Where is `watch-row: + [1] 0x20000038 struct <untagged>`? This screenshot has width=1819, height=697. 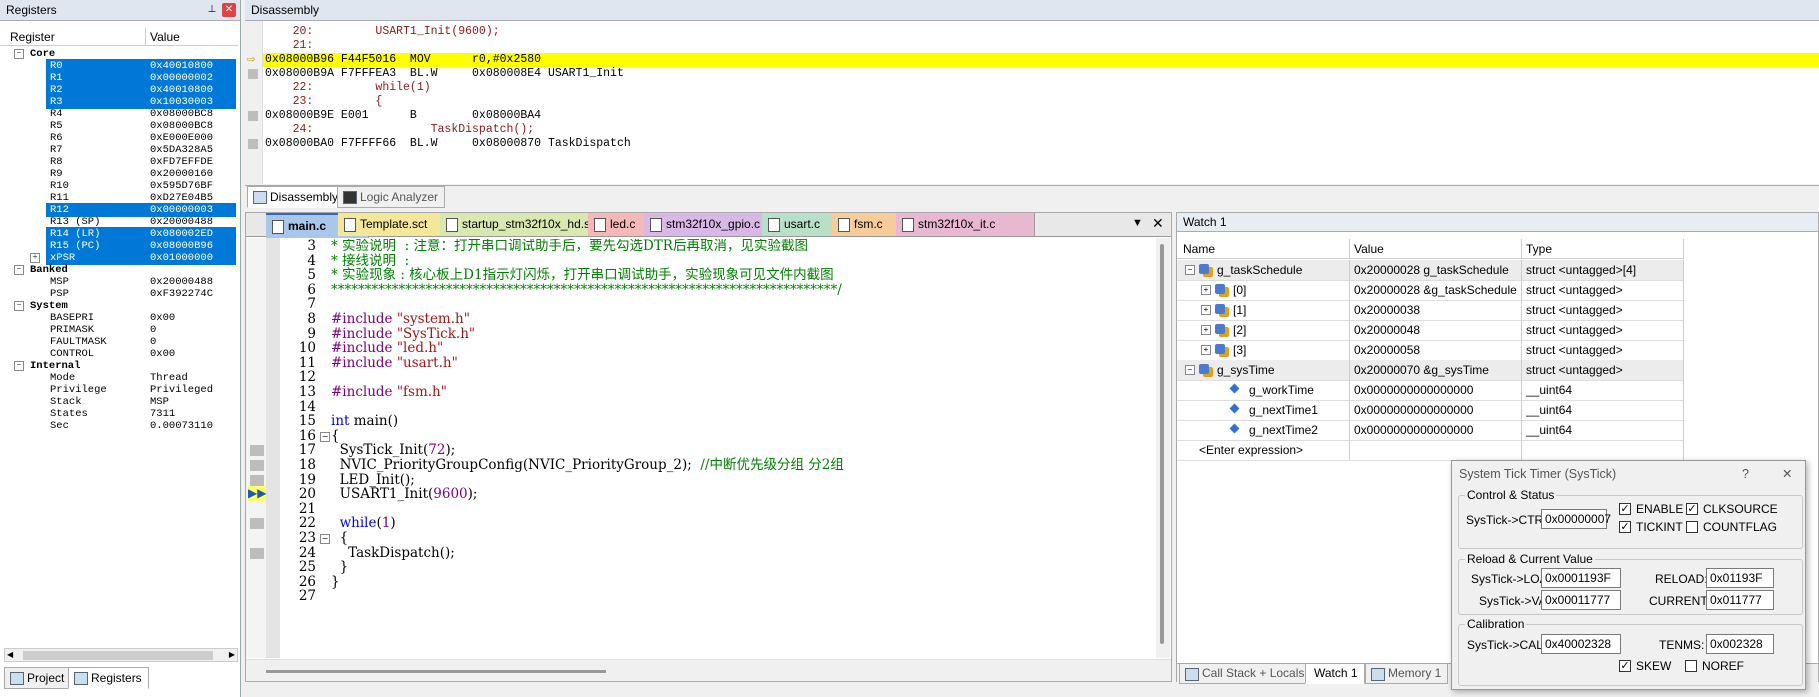
watch-row: + [1] 0x20000038 struct <untagged> is located at coordinates (1430, 310).